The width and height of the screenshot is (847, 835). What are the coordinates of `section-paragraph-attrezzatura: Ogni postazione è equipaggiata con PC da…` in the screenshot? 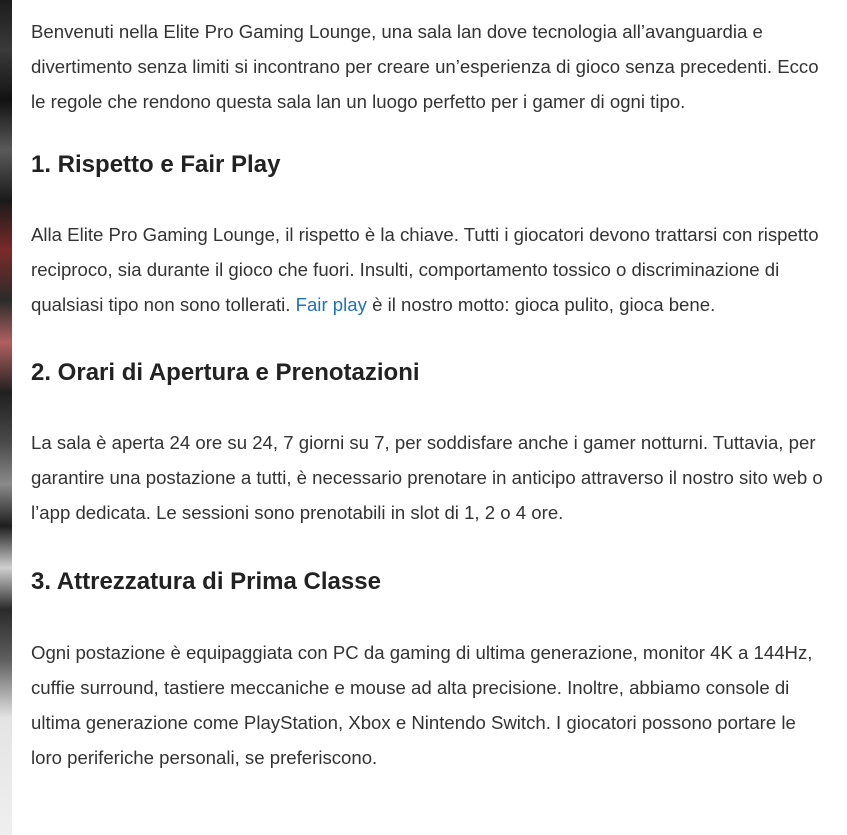 It's located at (422, 705).